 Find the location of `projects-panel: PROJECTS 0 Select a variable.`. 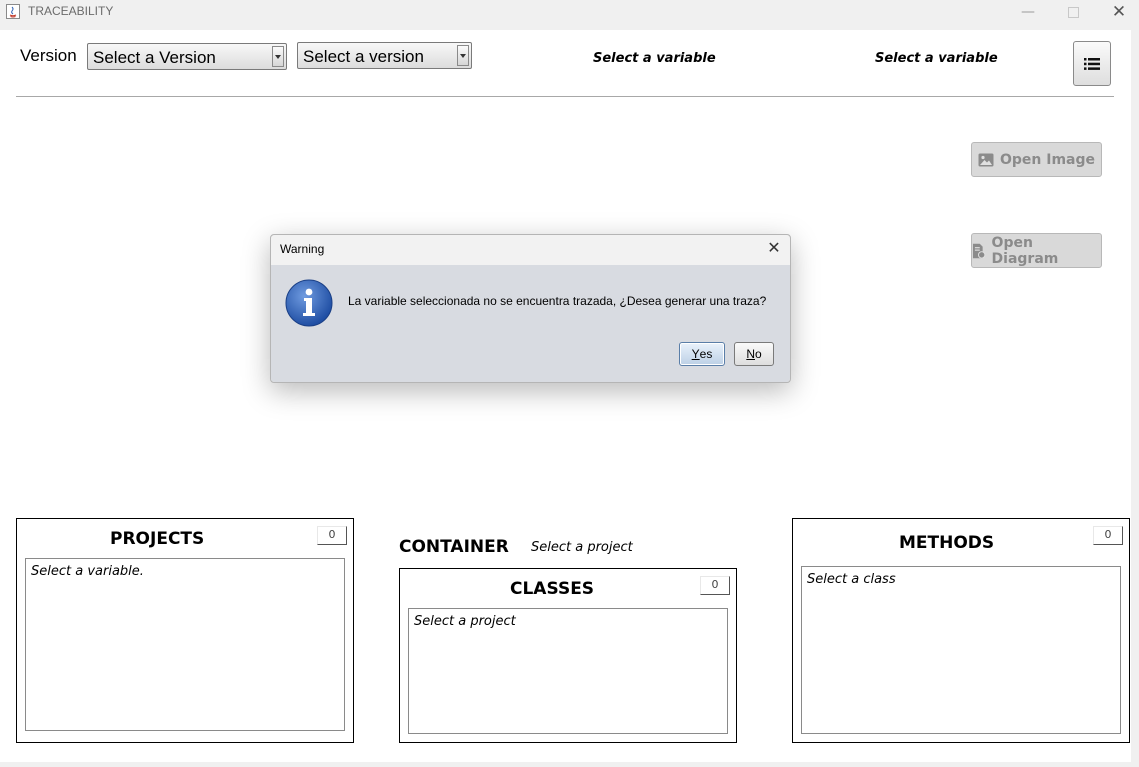

projects-panel: PROJECTS 0 Select a variable. is located at coordinates (185, 630).